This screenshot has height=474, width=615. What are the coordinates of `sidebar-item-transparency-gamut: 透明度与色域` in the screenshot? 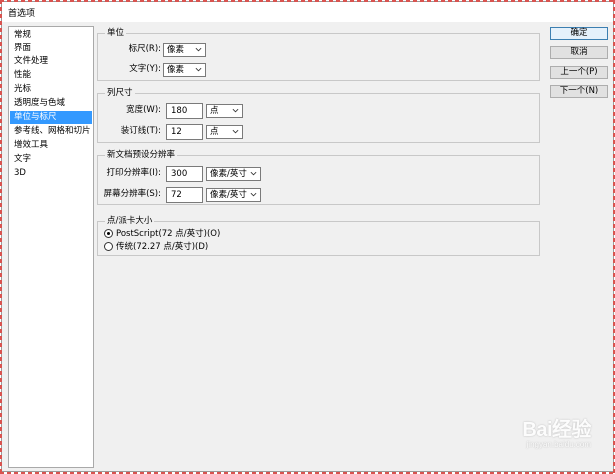 It's located at (51, 103).